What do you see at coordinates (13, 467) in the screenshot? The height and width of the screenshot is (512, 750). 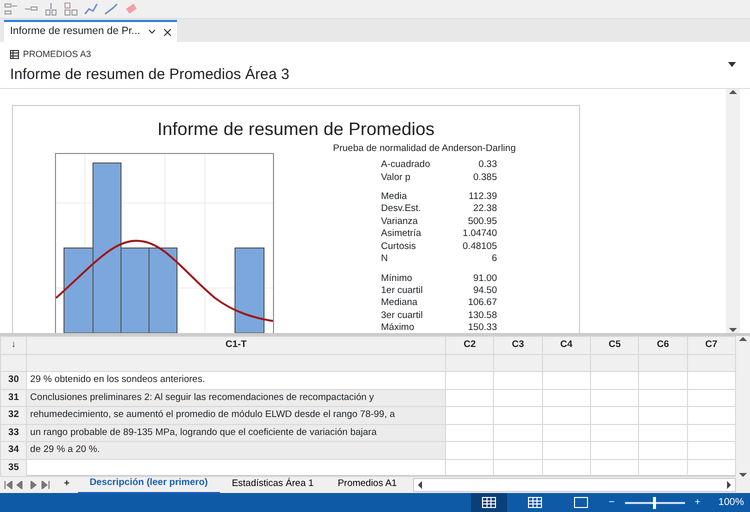 I see `row-number: 35` at bounding box center [13, 467].